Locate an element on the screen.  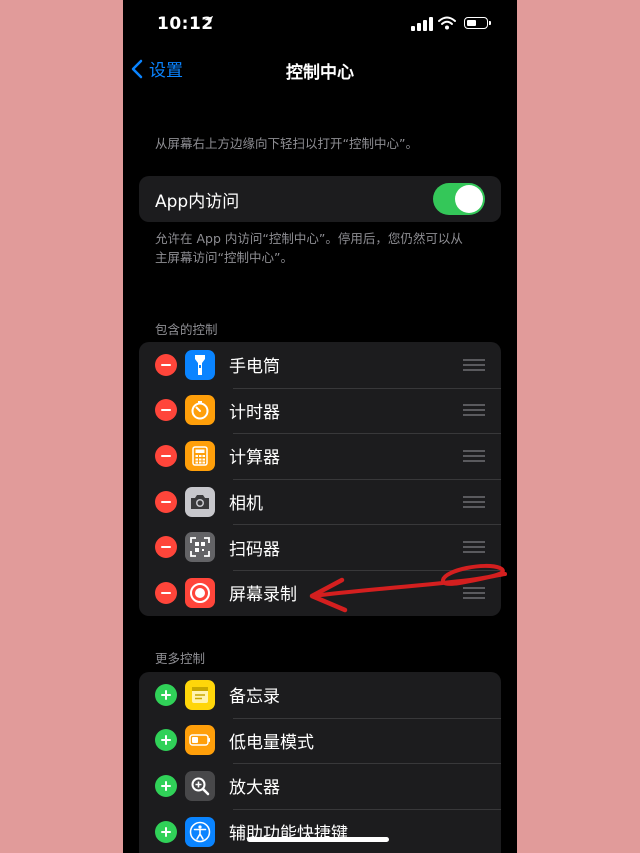
list-item: 低电量模式 is located at coordinates (320, 740).